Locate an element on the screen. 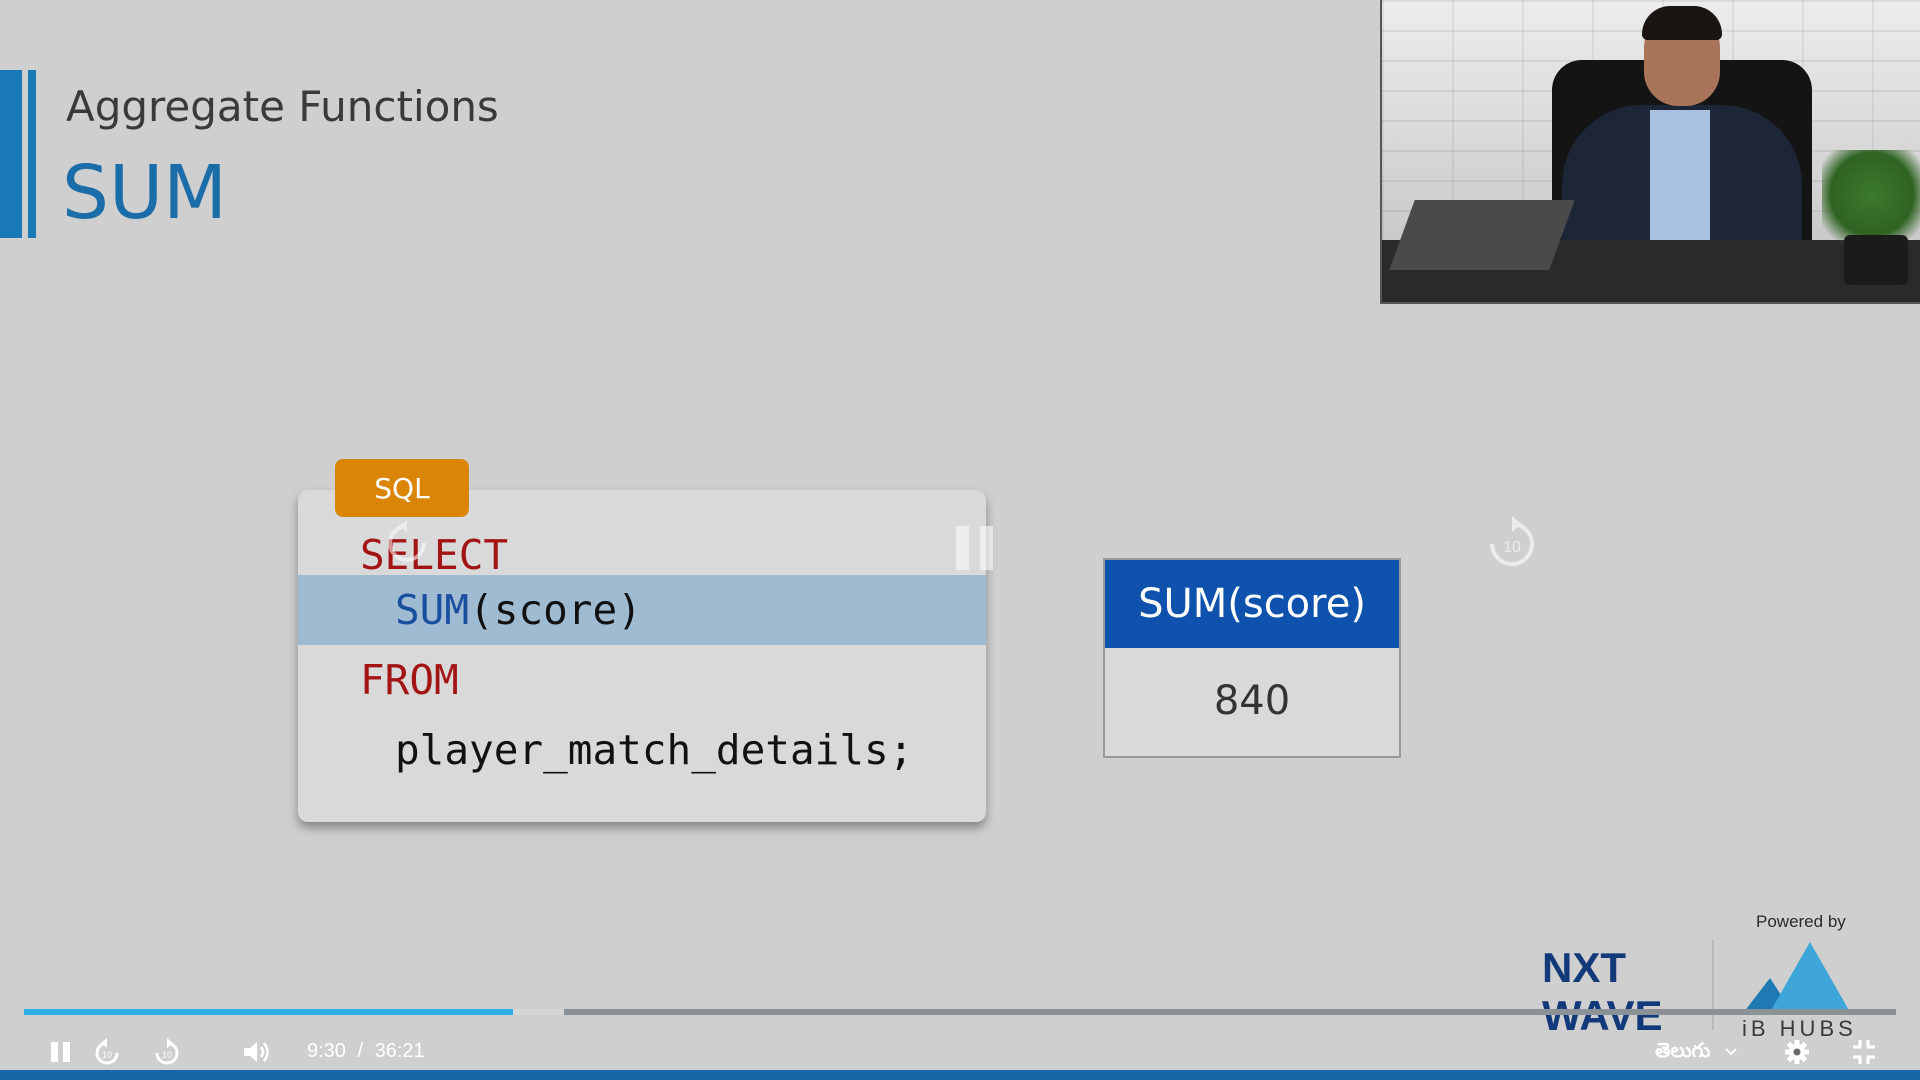  presenter-video is located at coordinates (1650, 152).